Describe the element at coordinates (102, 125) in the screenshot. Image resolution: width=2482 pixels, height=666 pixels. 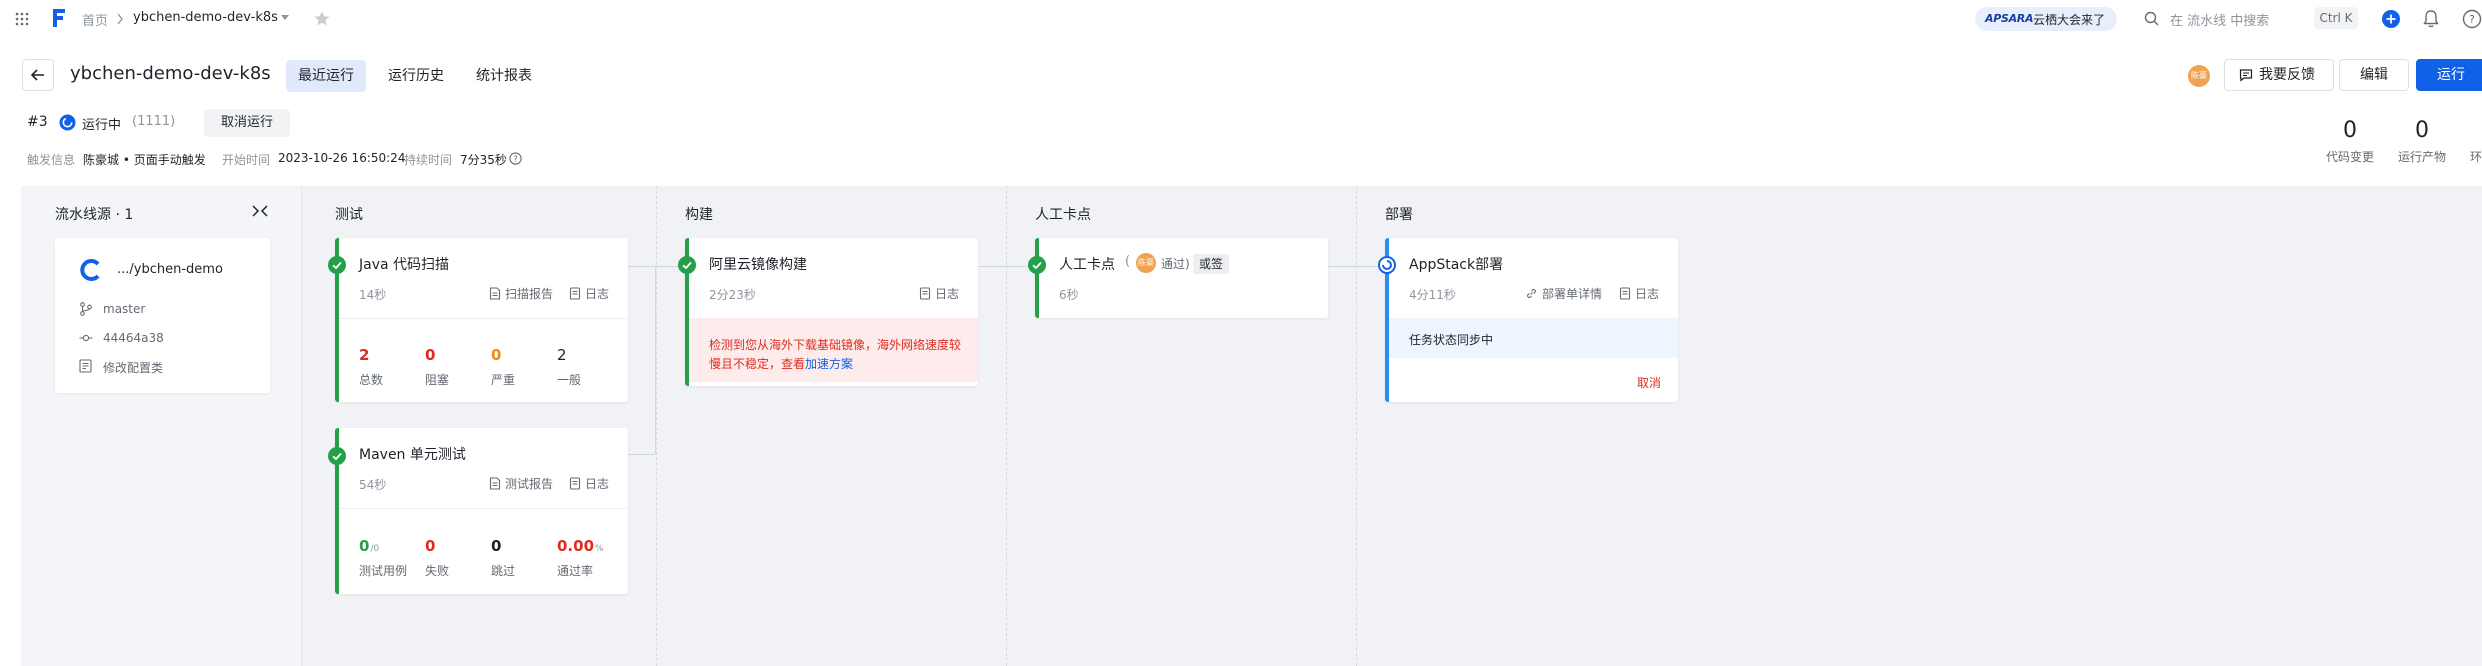
I see `run-status-text: 运行中` at that location.